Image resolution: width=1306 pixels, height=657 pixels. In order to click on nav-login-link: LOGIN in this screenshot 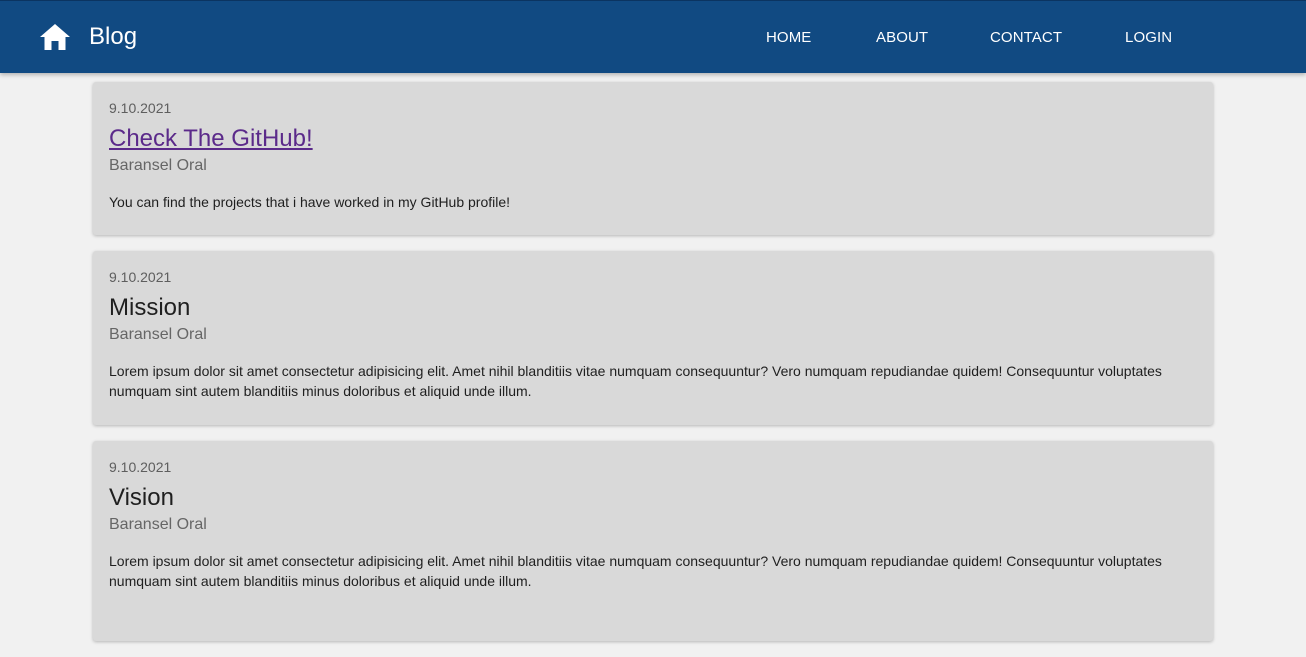, I will do `click(1148, 38)`.